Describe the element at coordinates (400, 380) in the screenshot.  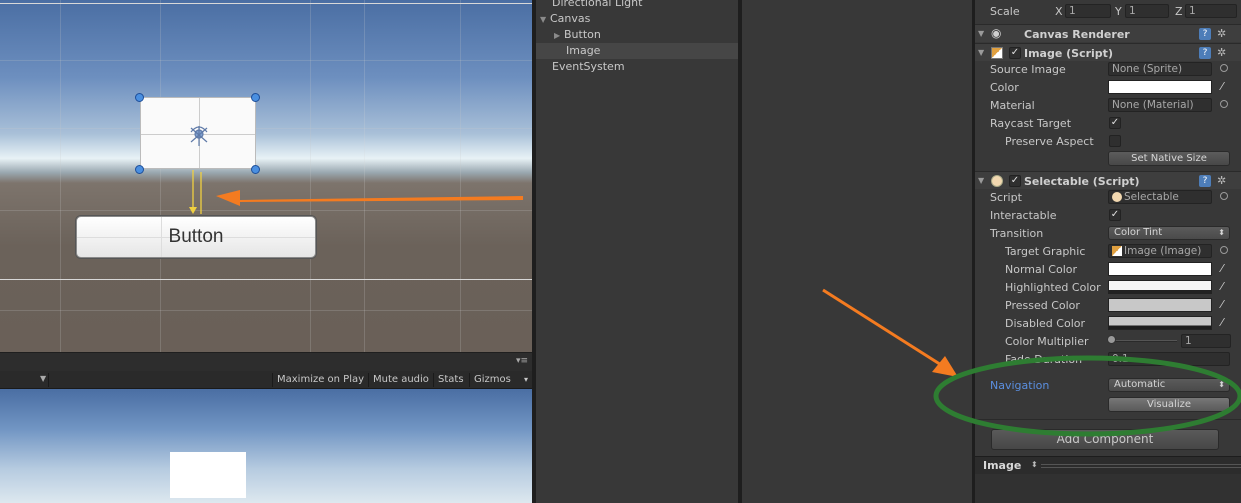
I see `mute-audio-button: Mute audio` at that location.